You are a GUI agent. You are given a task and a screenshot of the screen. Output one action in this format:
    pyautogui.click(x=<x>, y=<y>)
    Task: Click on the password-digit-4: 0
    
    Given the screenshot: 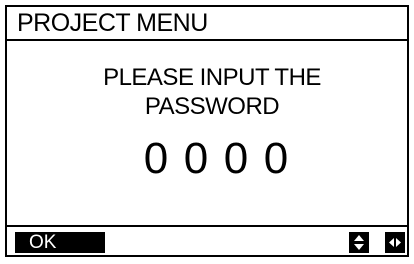 What is the action you would take?
    pyautogui.click(x=276, y=159)
    